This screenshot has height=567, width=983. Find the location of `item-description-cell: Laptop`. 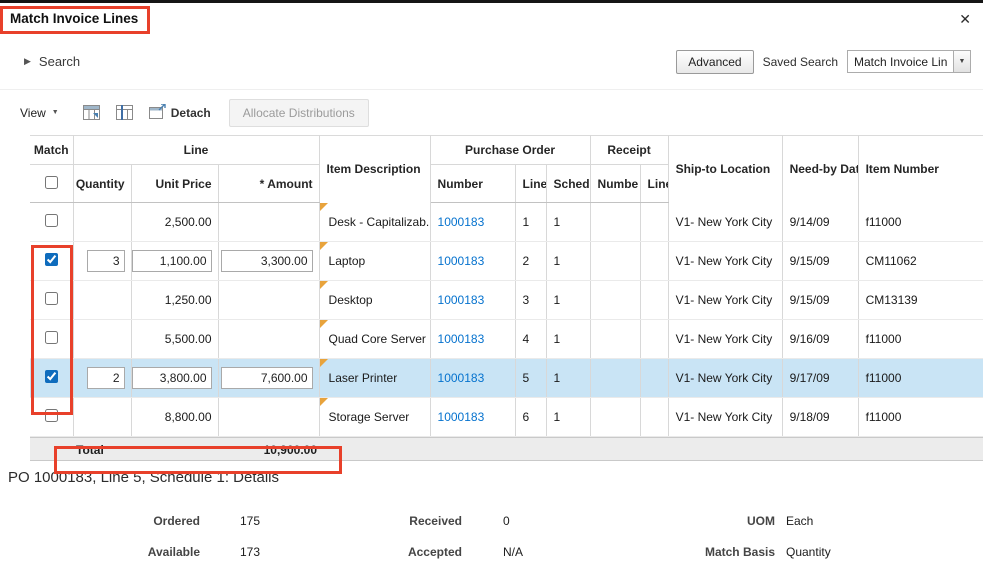

item-description-cell: Laptop is located at coordinates (375, 261).